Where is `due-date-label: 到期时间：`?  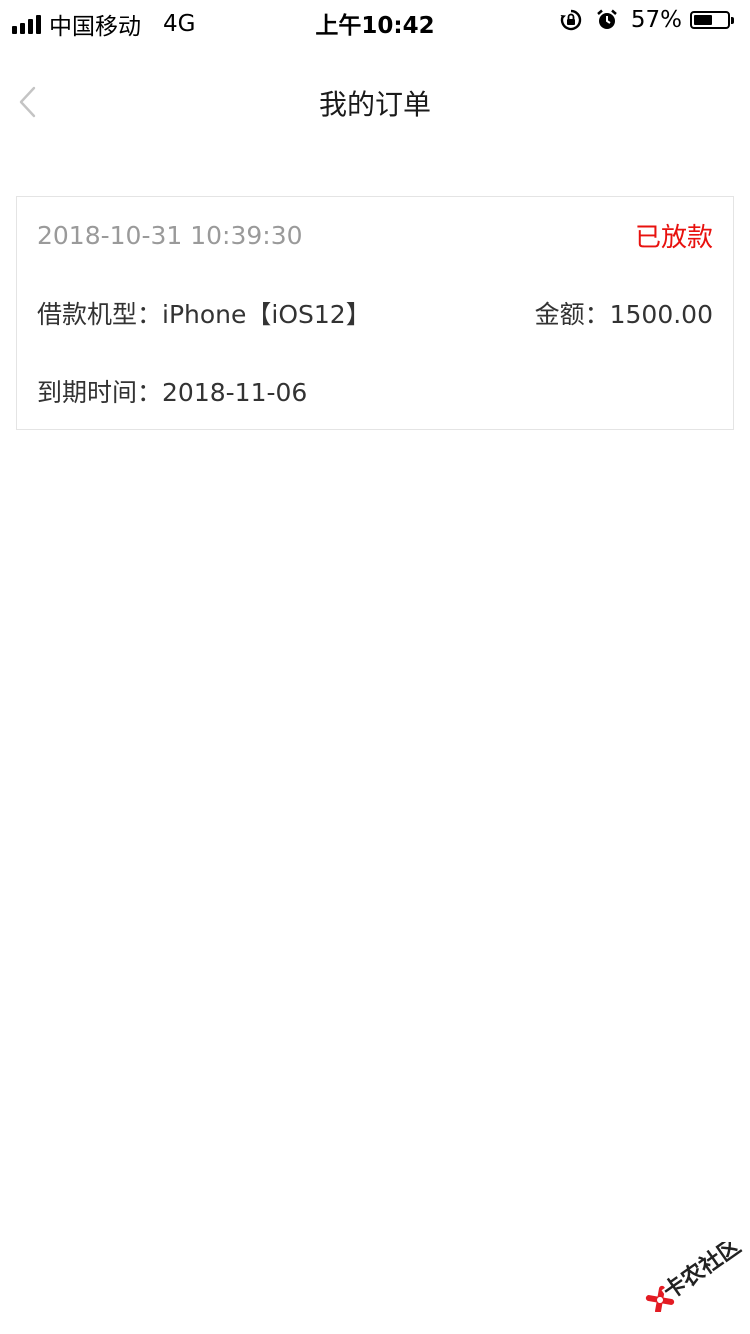 due-date-label: 到期时间： is located at coordinates (100, 392).